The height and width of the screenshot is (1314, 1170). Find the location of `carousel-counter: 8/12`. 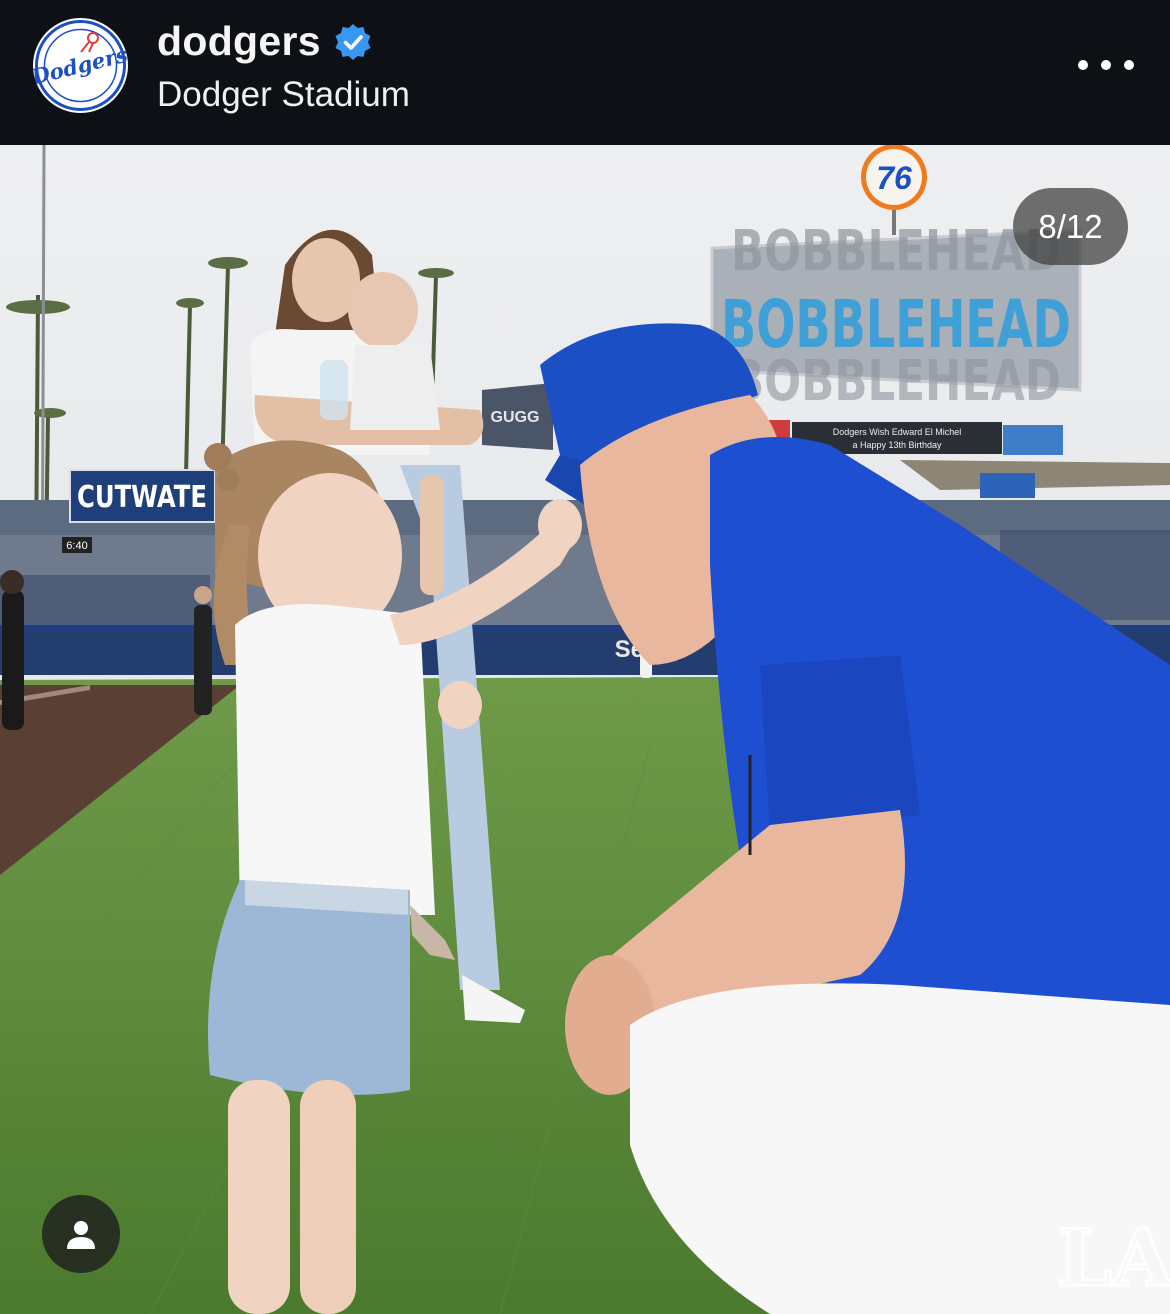

carousel-counter: 8/12 is located at coordinates (1070, 226).